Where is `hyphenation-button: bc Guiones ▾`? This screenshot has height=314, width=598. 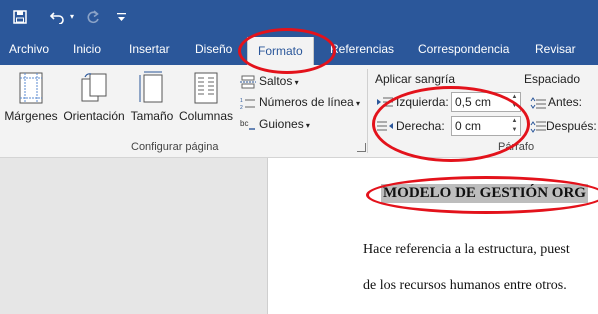
hyphenation-button: bc Guiones ▾ is located at coordinates (275, 124).